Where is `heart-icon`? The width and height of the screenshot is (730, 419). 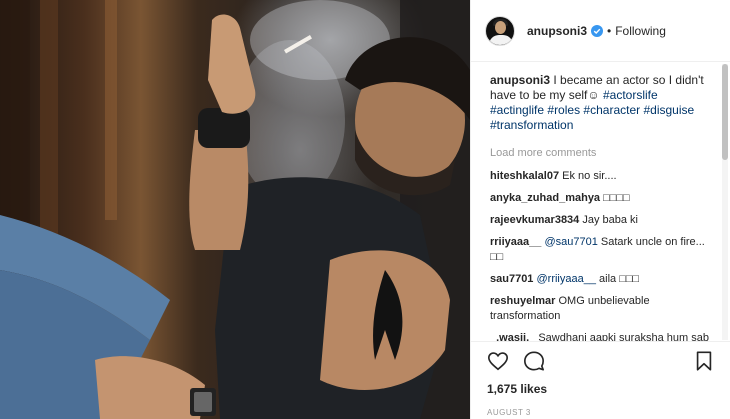
heart-icon is located at coordinates (498, 361).